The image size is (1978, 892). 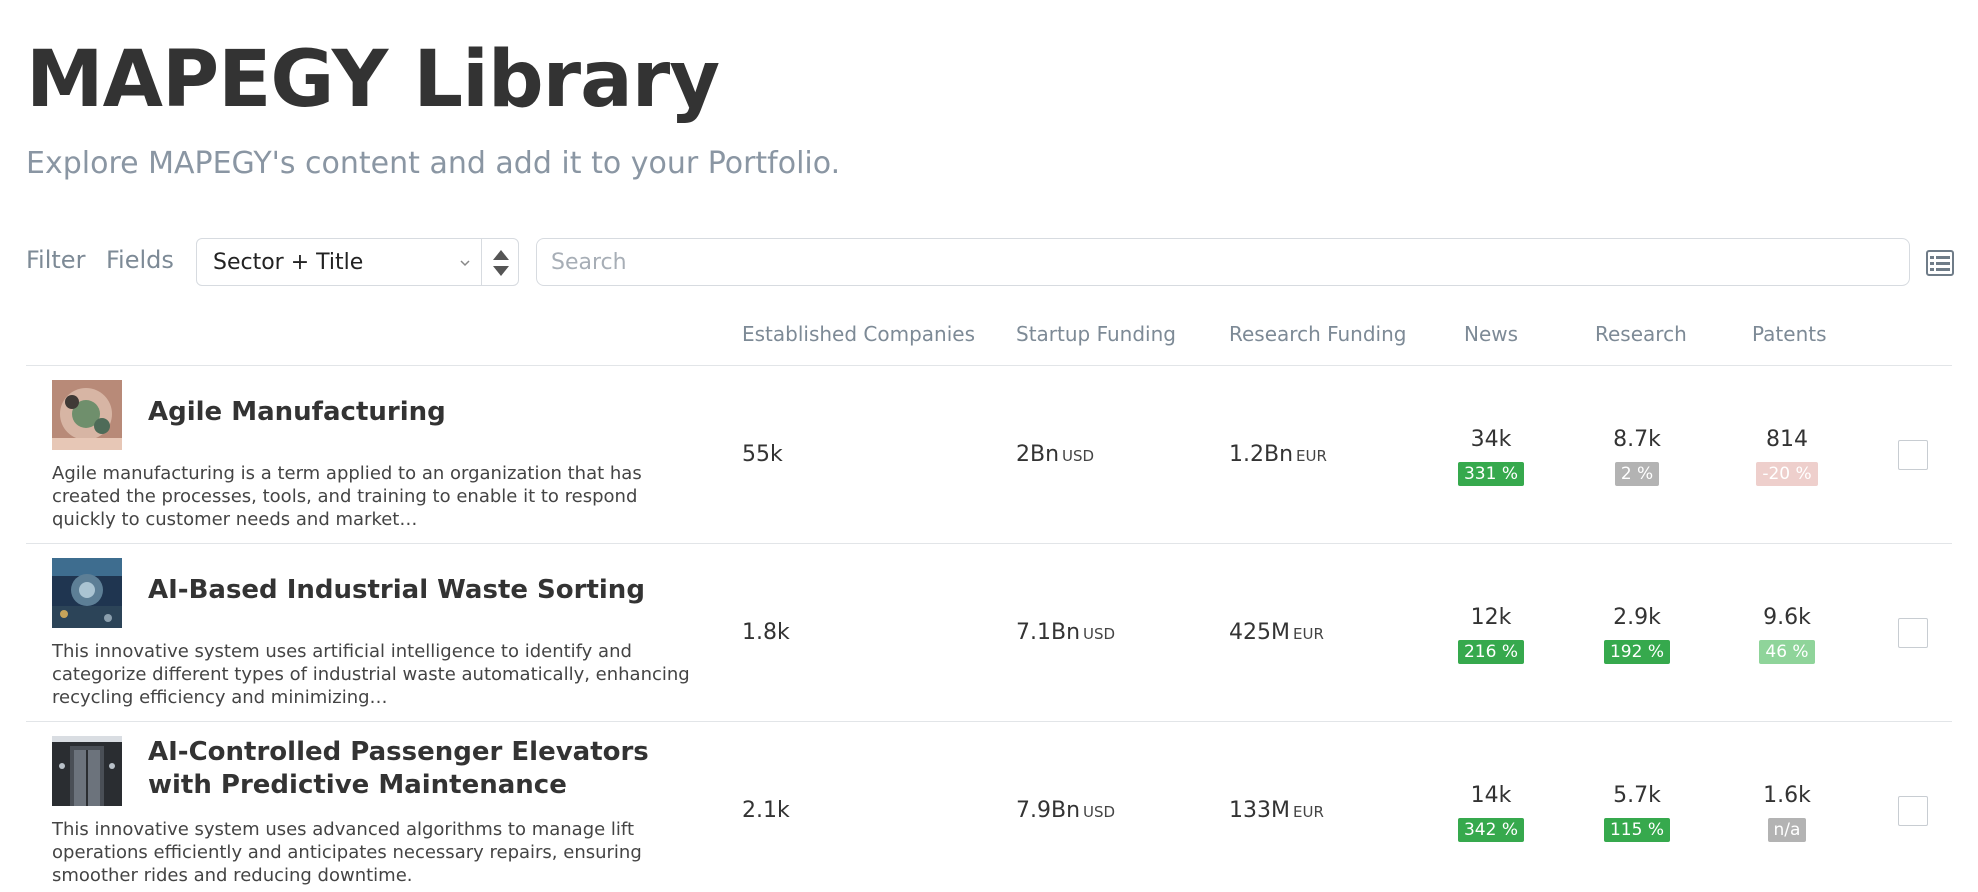 I want to click on table-list-icon, so click(x=1940, y=263).